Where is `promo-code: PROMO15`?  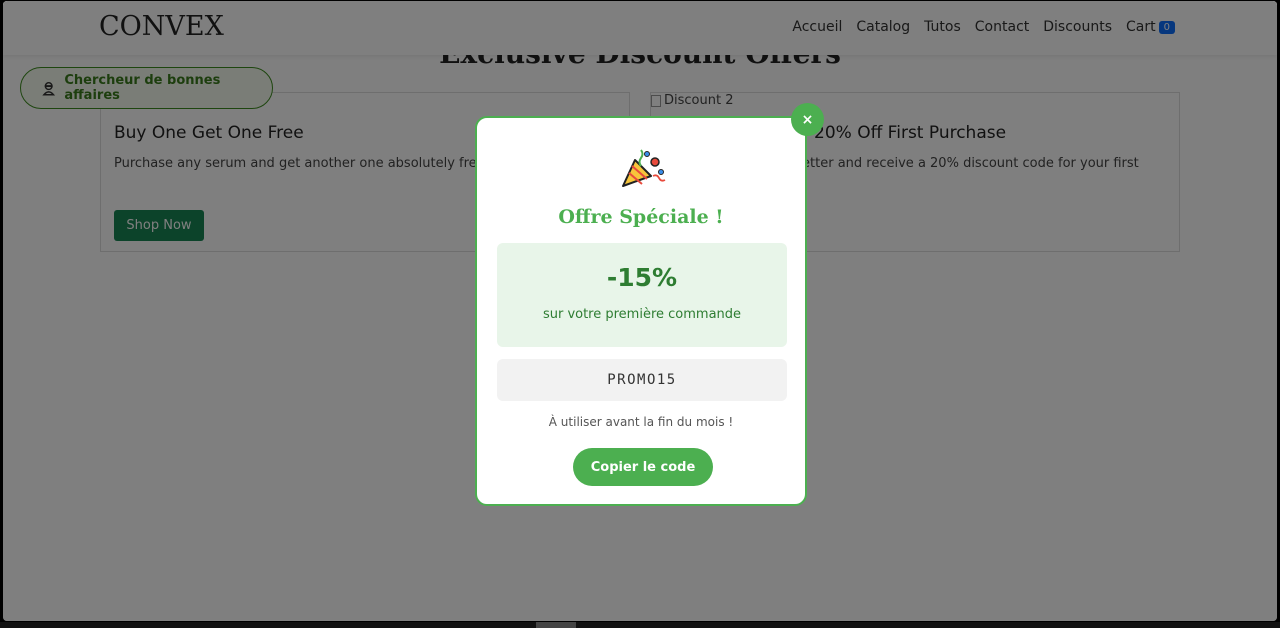
promo-code: PROMO15 is located at coordinates (642, 380).